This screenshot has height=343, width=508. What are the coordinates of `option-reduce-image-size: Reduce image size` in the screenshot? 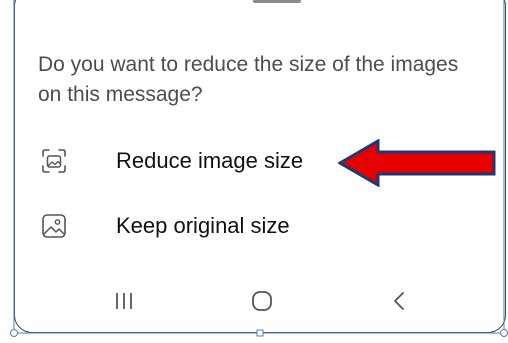 It's located at (190, 161).